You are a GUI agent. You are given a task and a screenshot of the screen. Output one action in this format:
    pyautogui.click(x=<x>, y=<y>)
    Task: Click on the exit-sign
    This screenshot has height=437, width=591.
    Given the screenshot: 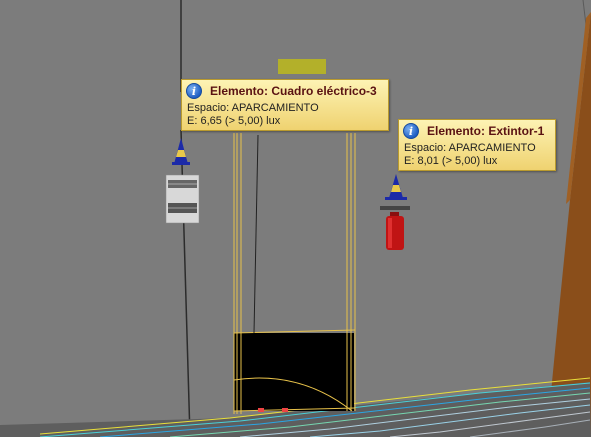 What is the action you would take?
    pyautogui.click(x=302, y=66)
    